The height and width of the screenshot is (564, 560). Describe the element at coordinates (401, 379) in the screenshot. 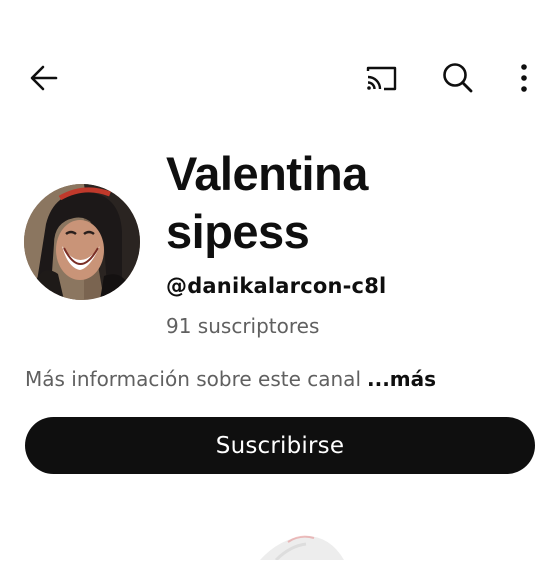

I see `more-link: ...más` at that location.